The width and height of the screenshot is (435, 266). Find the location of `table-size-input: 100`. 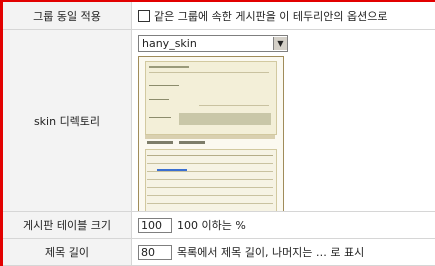

table-size-input: 100 is located at coordinates (155, 225).